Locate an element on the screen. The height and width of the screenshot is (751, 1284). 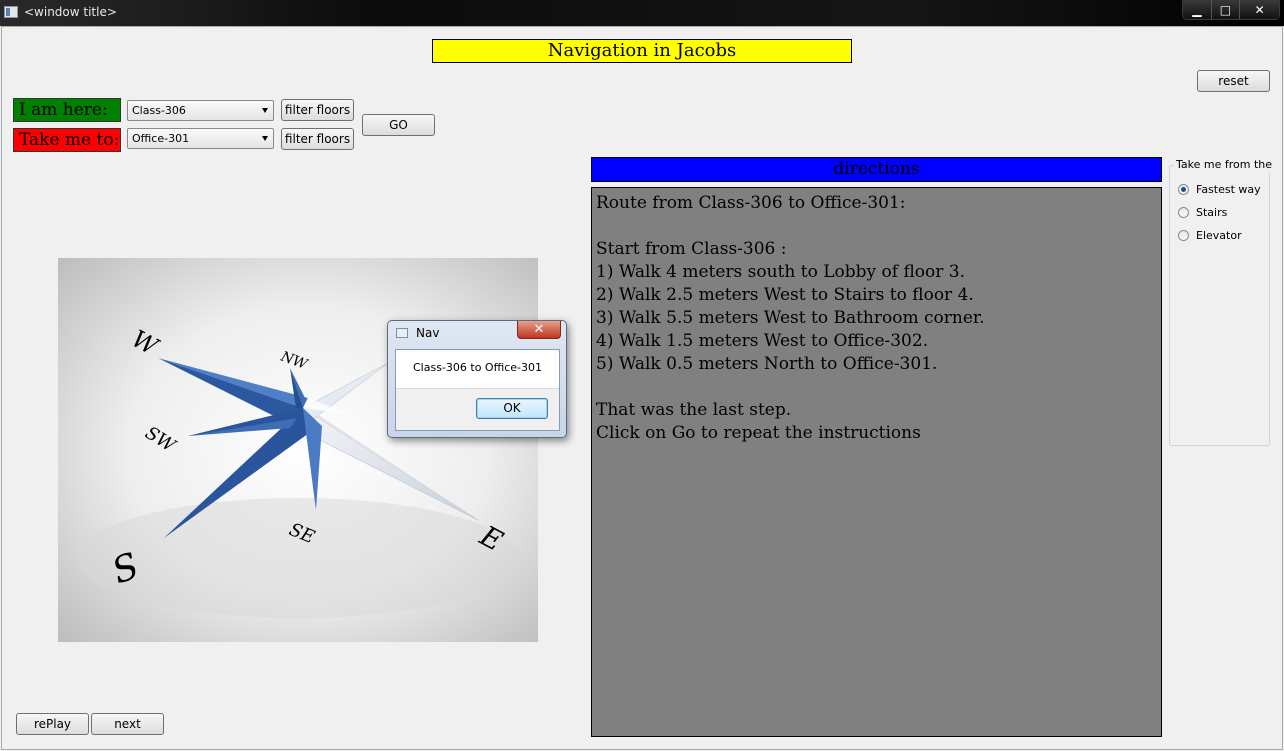
app-icon is located at coordinates (11, 12).